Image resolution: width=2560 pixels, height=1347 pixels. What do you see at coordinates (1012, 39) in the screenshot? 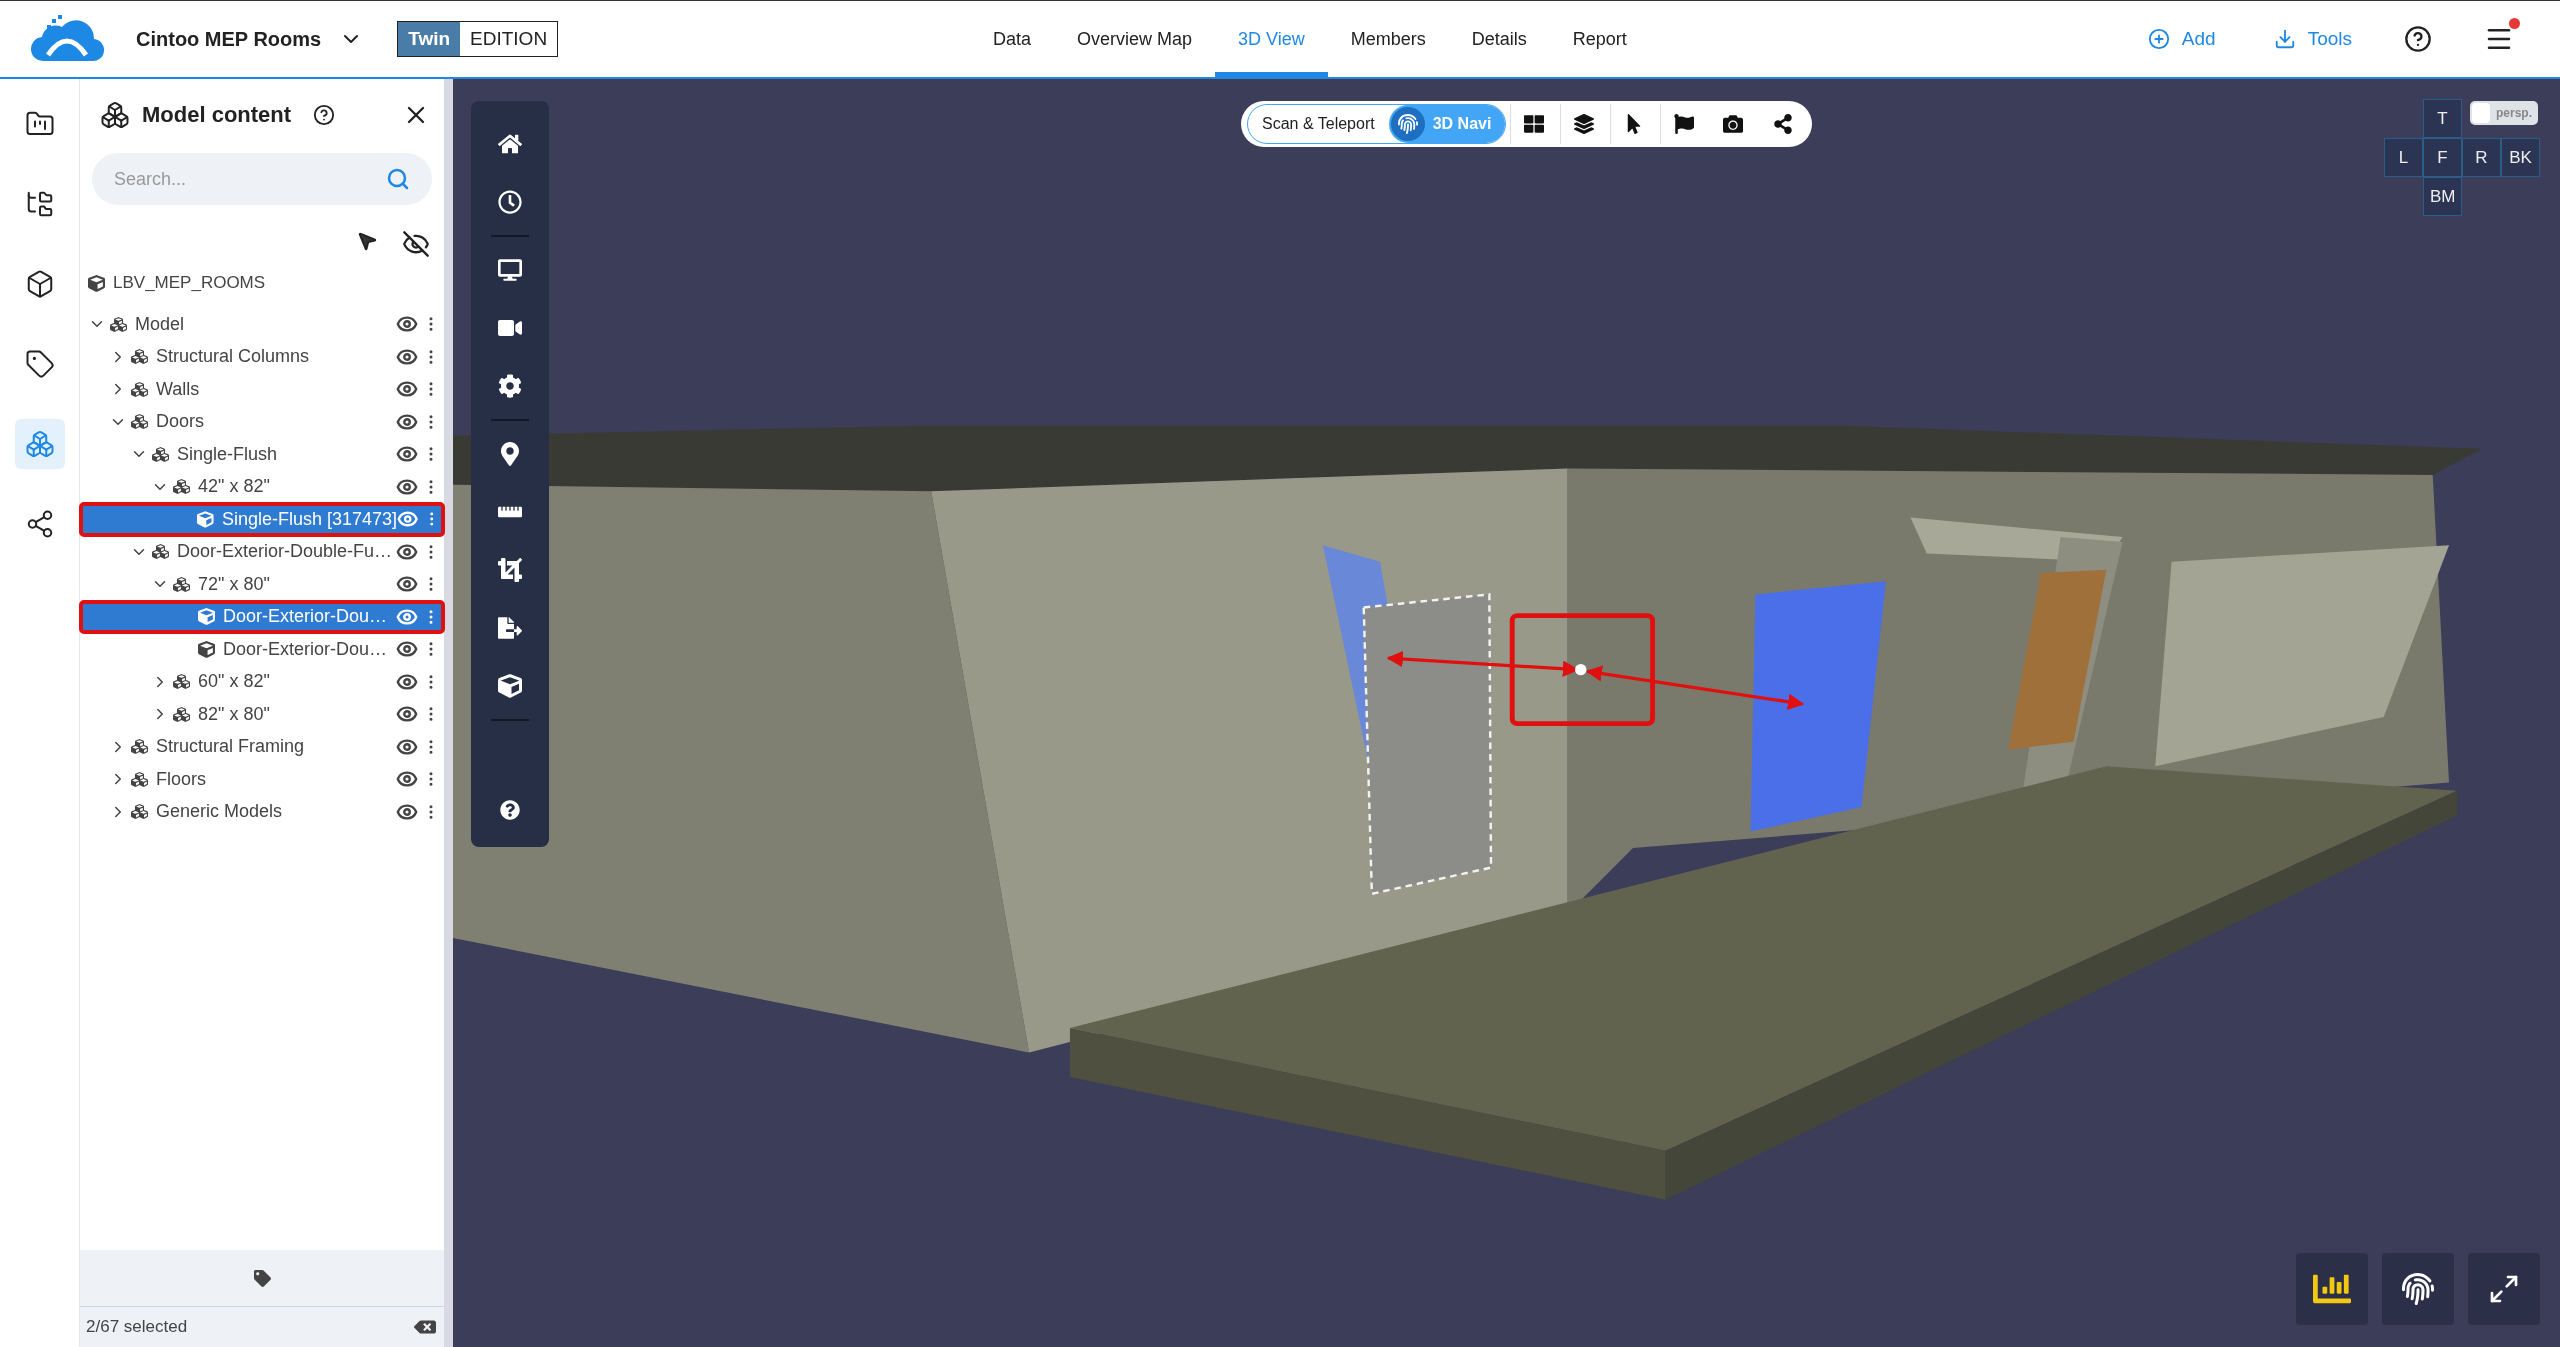
I see `nav-tab: Data` at bounding box center [1012, 39].